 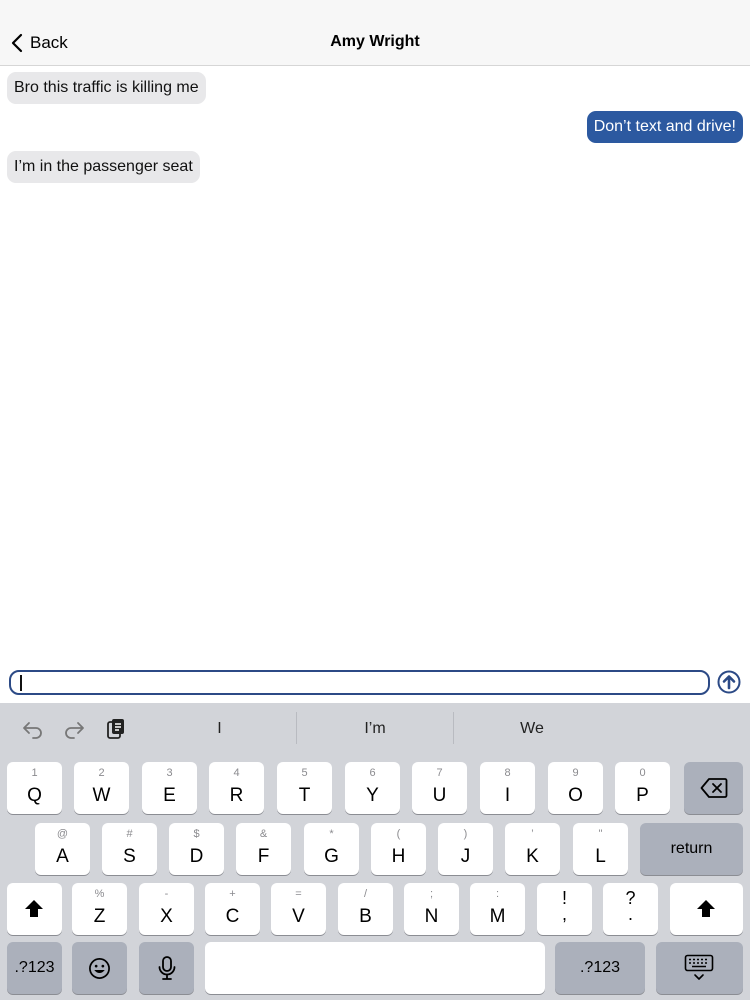 What do you see at coordinates (304, 788) in the screenshot?
I see `key-t: 5T` at bounding box center [304, 788].